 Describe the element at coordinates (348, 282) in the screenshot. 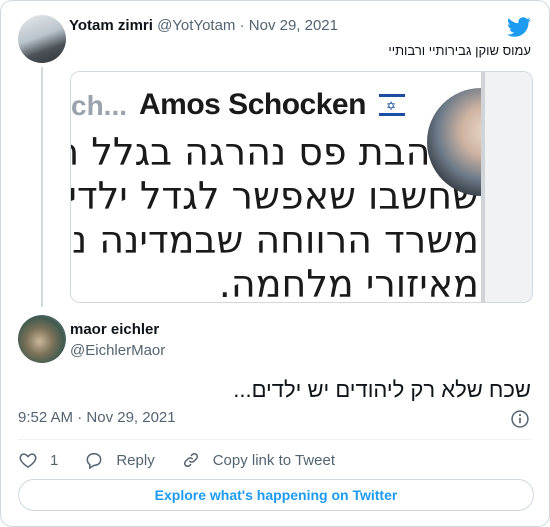

I see `quoted-line-4: מאיזורי מלחמה.` at that location.